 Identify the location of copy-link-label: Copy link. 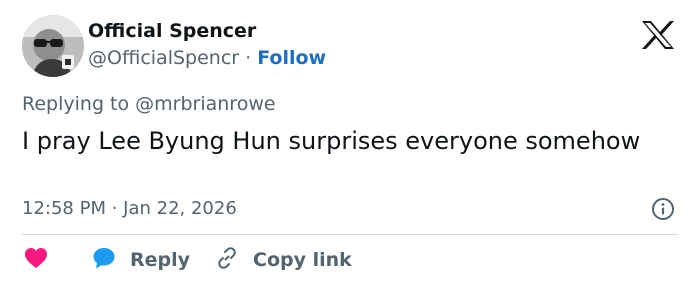
(302, 260).